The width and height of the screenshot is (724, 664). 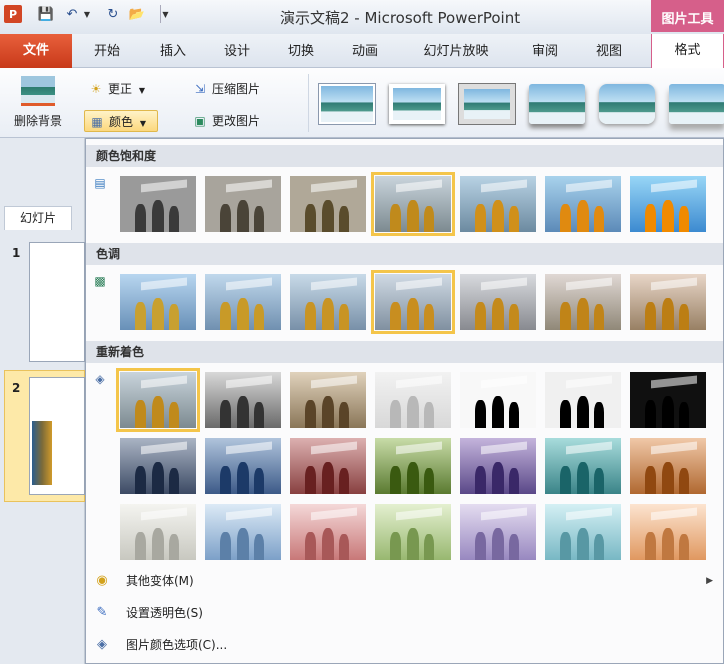 What do you see at coordinates (107, 52) in the screenshot?
I see `tab-home: 开始` at bounding box center [107, 52].